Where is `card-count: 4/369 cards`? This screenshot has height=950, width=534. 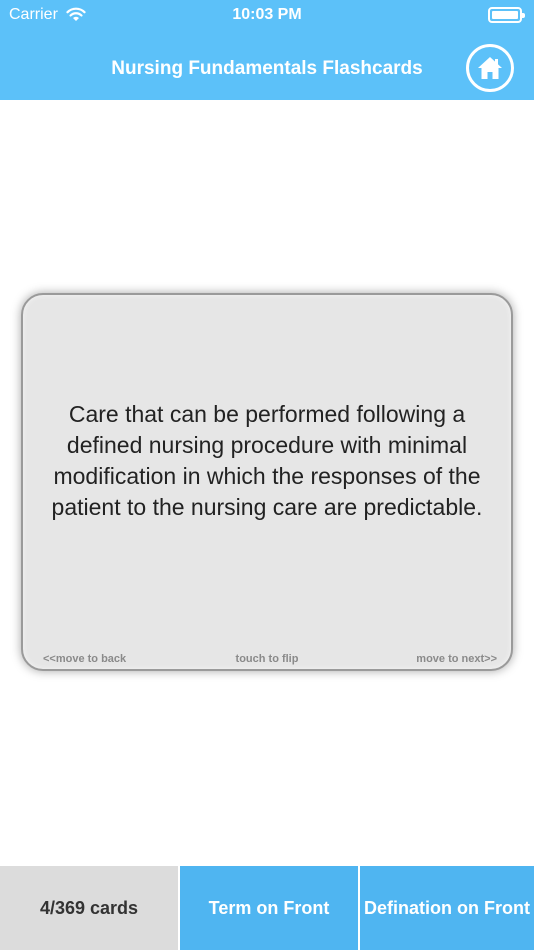
card-count: 4/369 cards is located at coordinates (89, 908).